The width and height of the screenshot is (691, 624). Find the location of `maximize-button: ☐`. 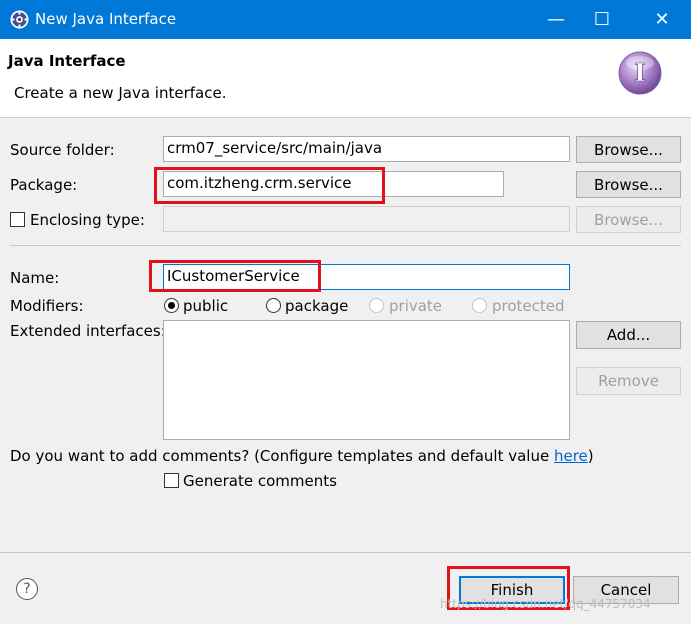

maximize-button: ☐ is located at coordinates (602, 19).